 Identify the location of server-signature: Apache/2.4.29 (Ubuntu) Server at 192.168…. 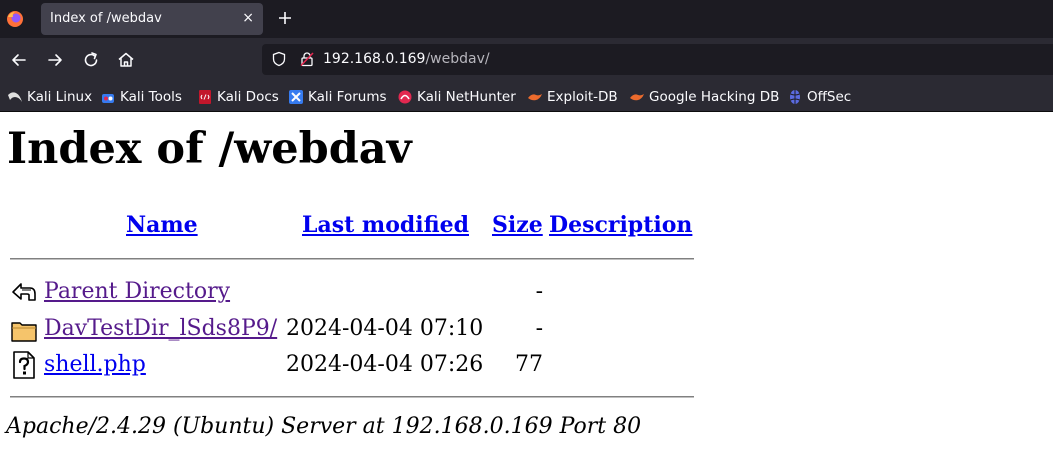
(324, 426).